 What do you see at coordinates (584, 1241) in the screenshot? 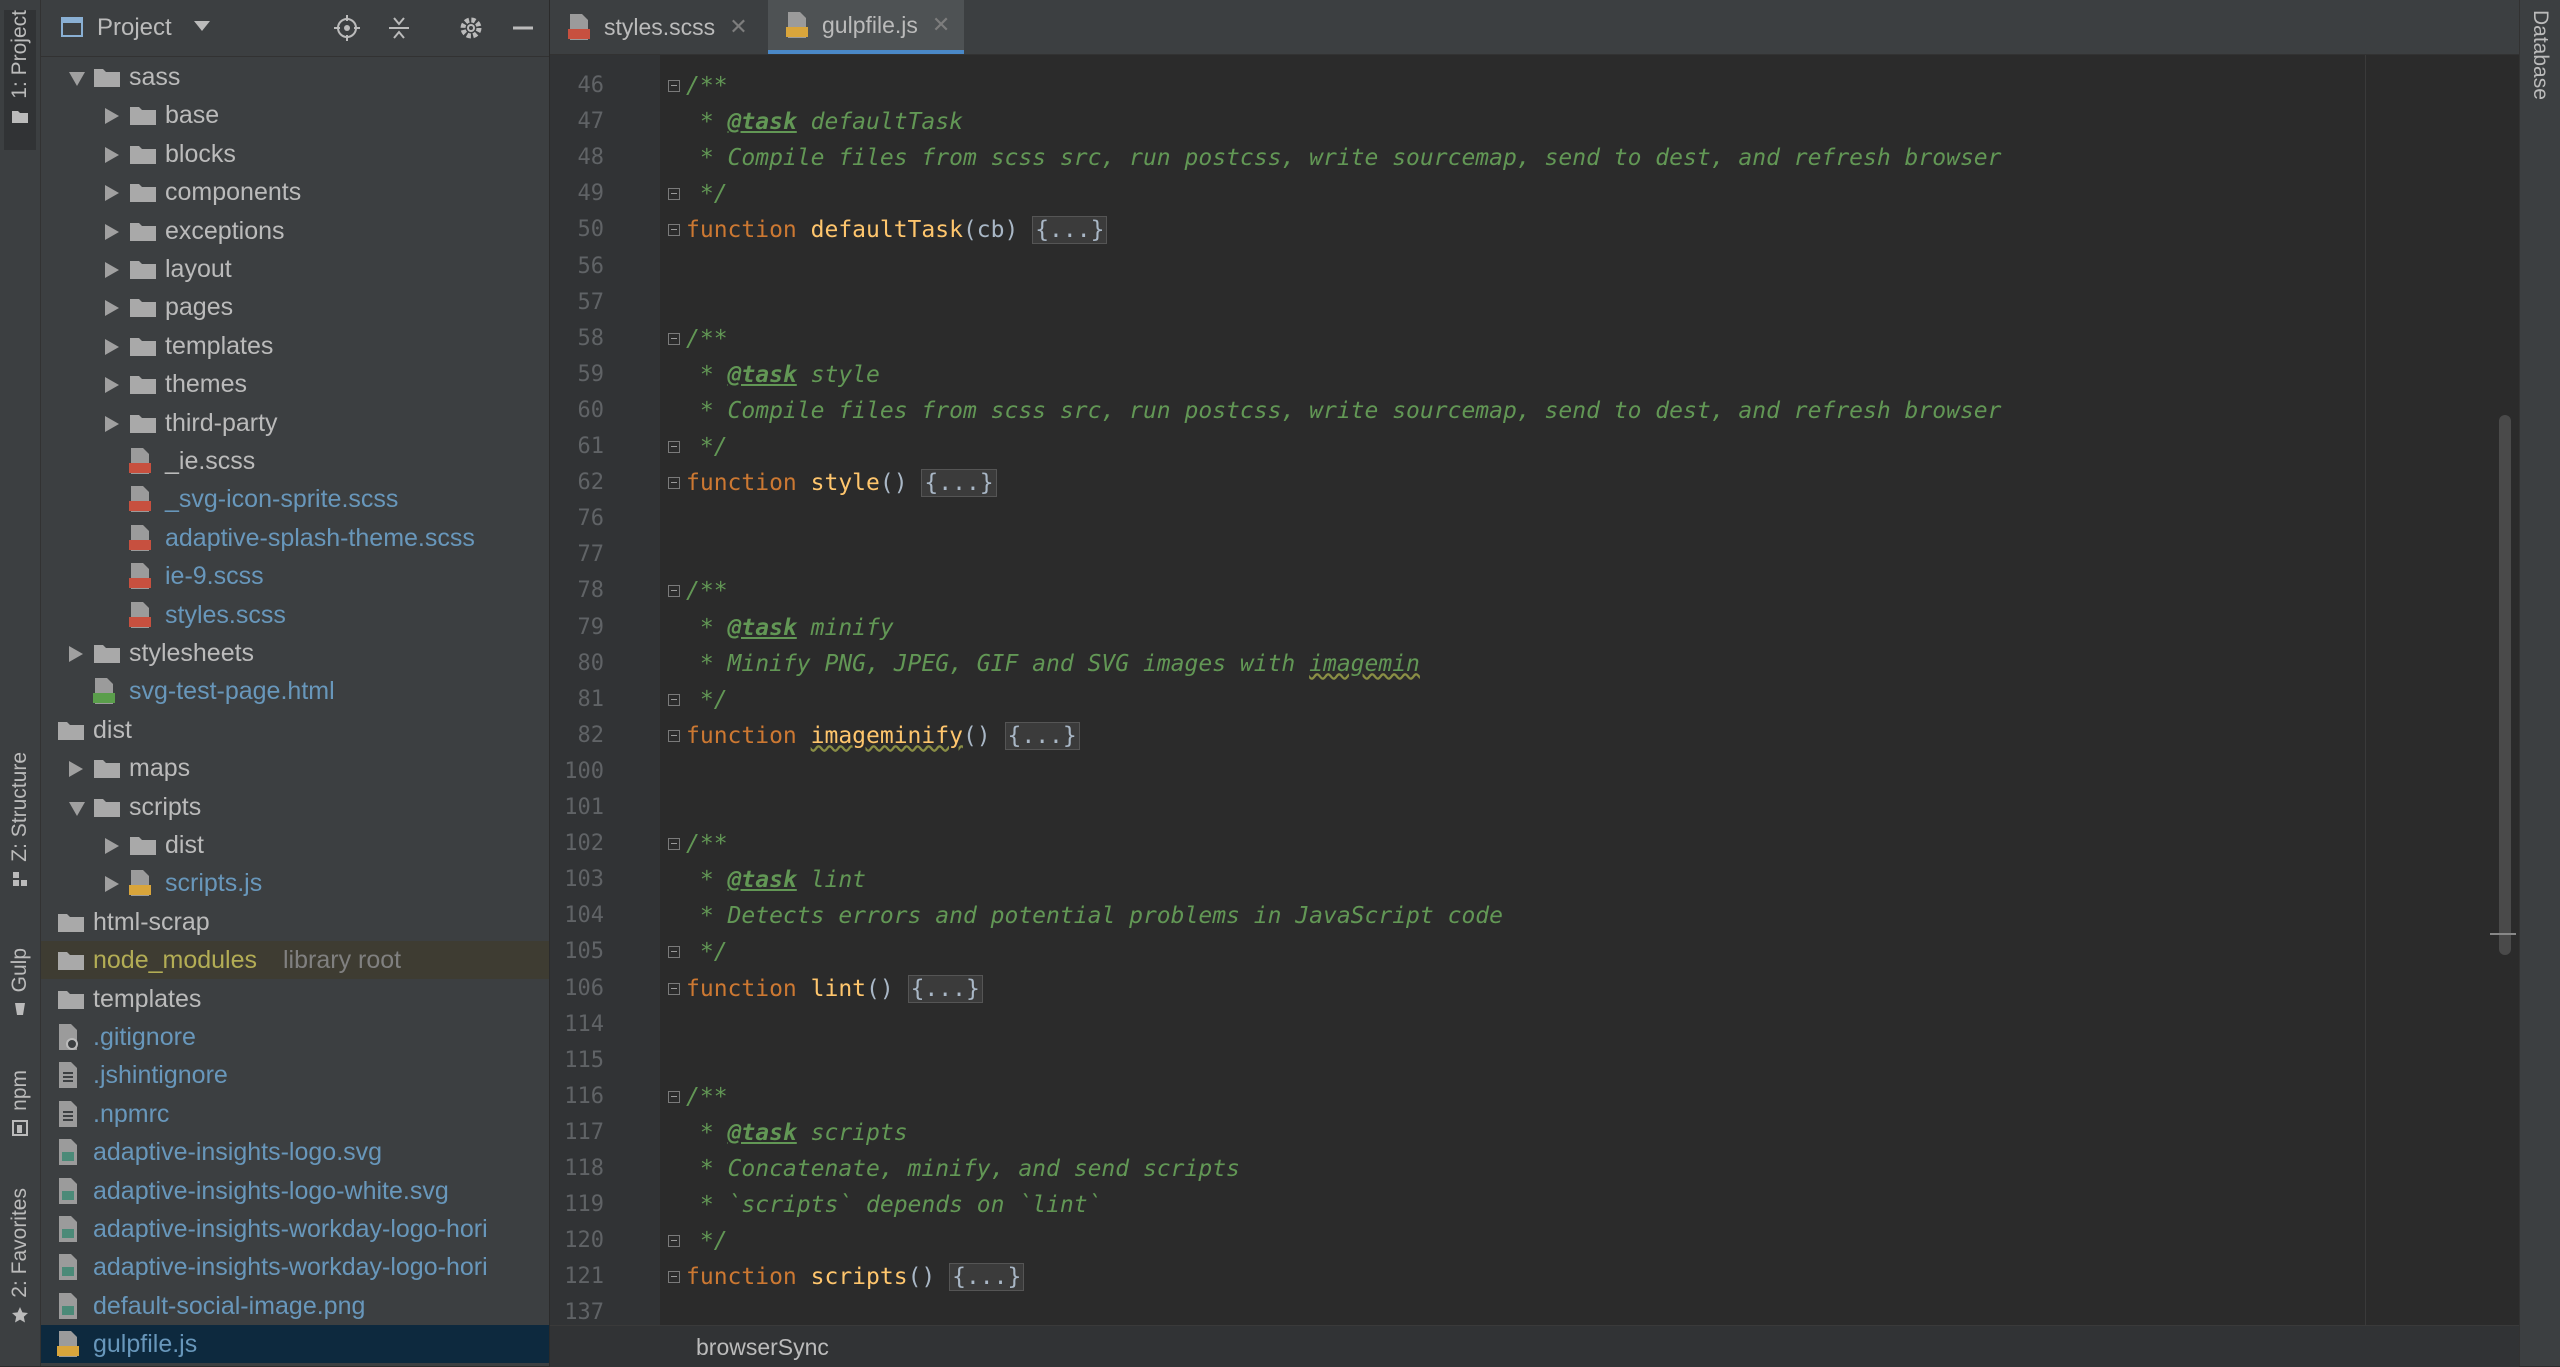
I see `line-number: 120` at bounding box center [584, 1241].